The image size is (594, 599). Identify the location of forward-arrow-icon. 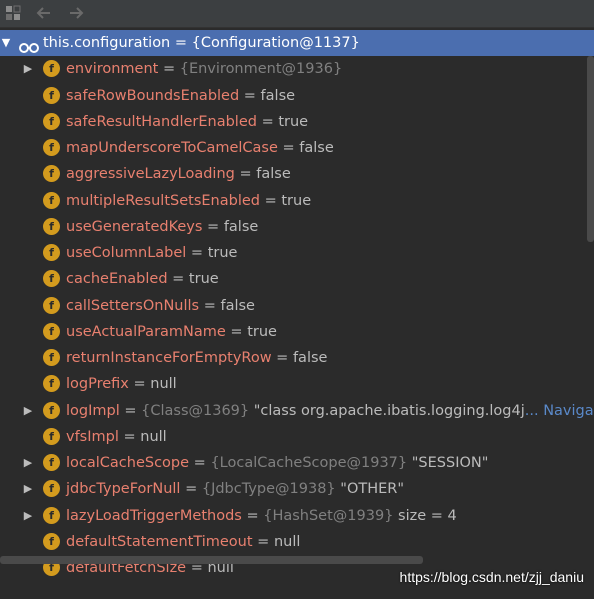
(76, 13).